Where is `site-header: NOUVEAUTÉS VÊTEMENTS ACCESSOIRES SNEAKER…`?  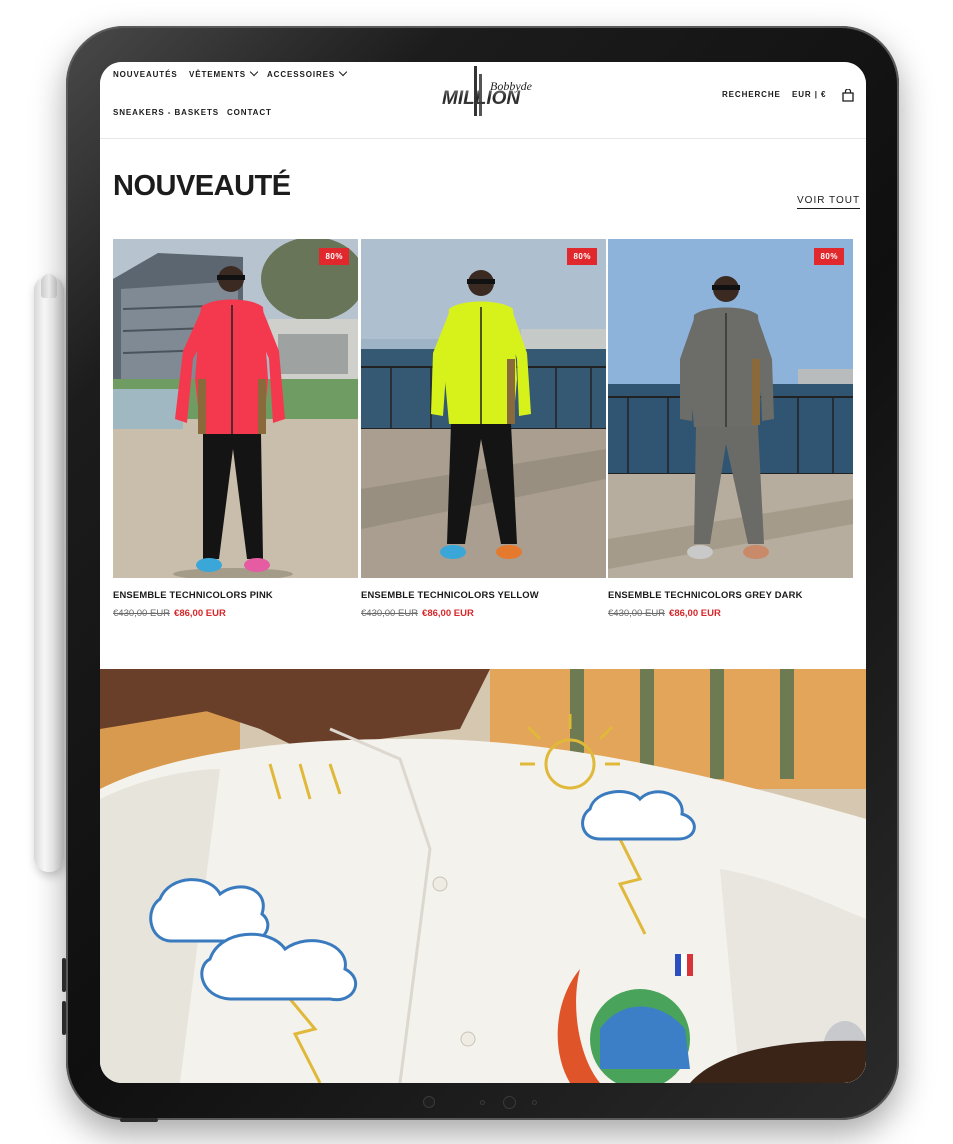
site-header: NOUVEAUTÉS VÊTEMENTS ACCESSOIRES SNEAKER… is located at coordinates (483, 100).